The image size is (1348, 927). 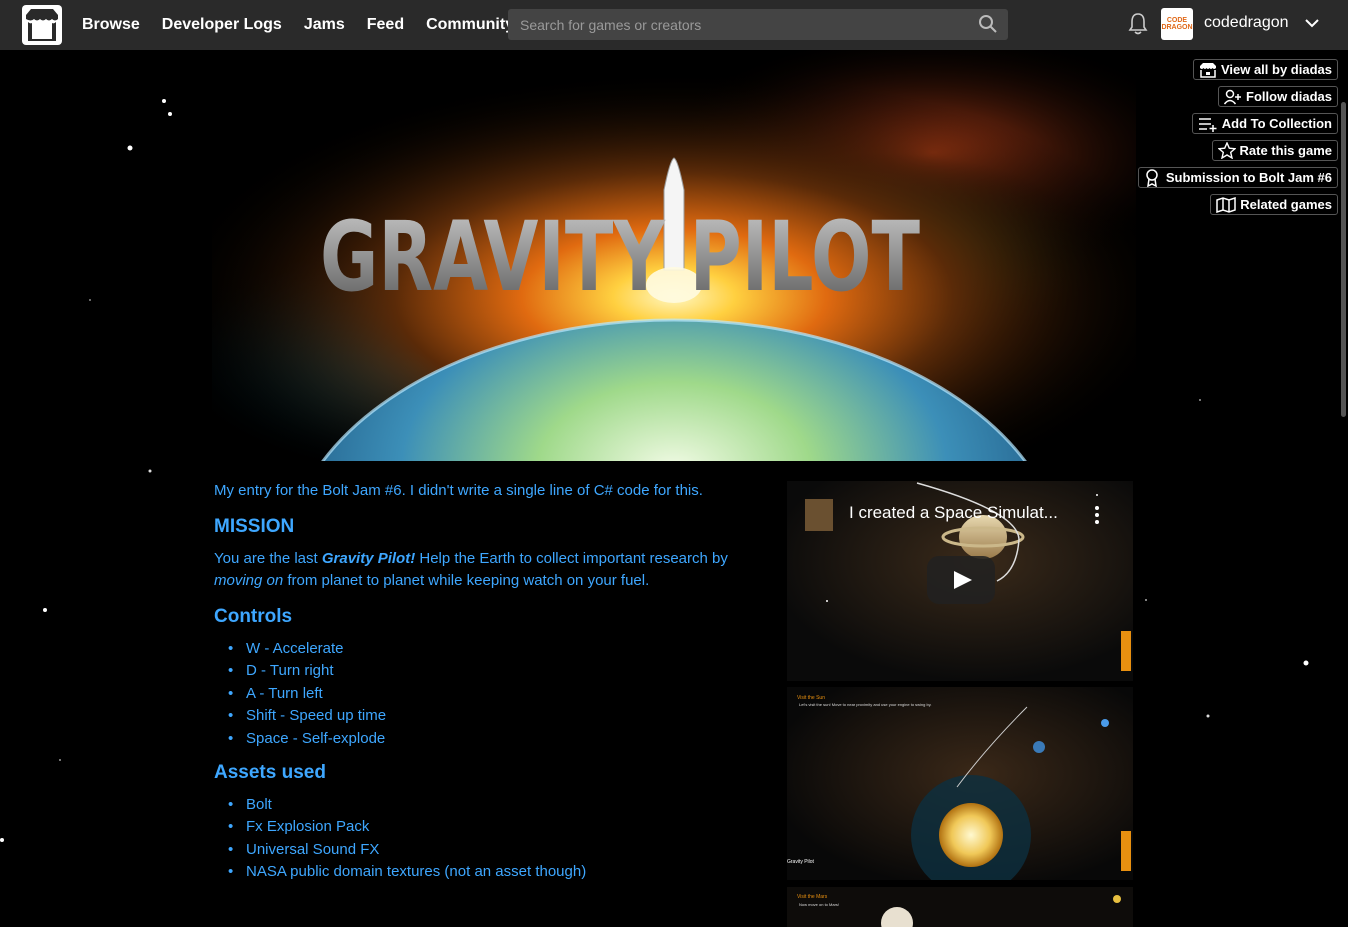 What do you see at coordinates (1097, 515) in the screenshot?
I see `more-options-icon` at bounding box center [1097, 515].